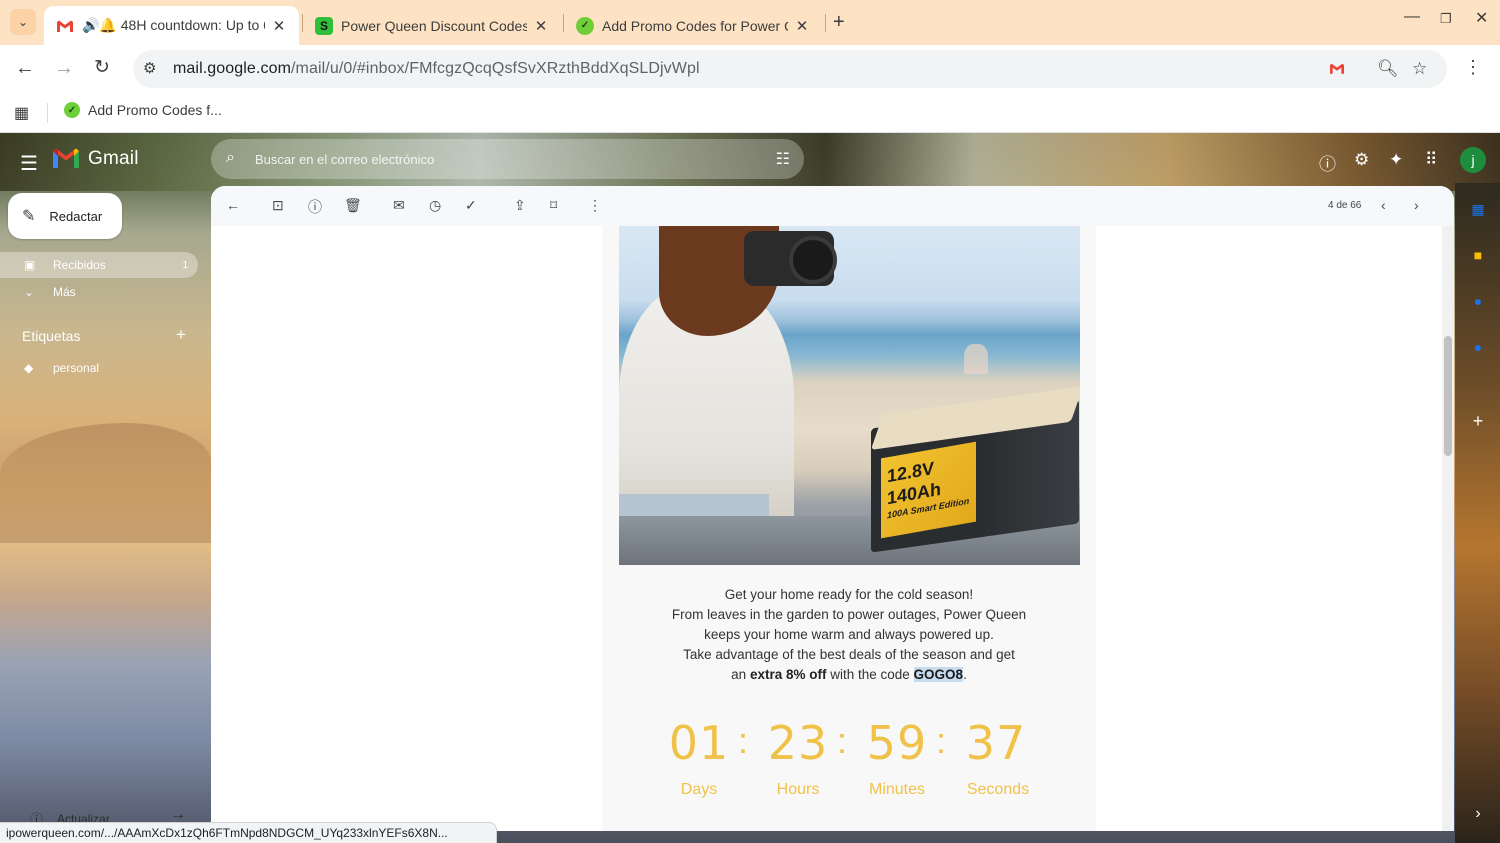 The width and height of the screenshot is (1500, 843). Describe the element at coordinates (1361, 160) in the screenshot. I see `settings-gear-icon: ⚙` at that location.